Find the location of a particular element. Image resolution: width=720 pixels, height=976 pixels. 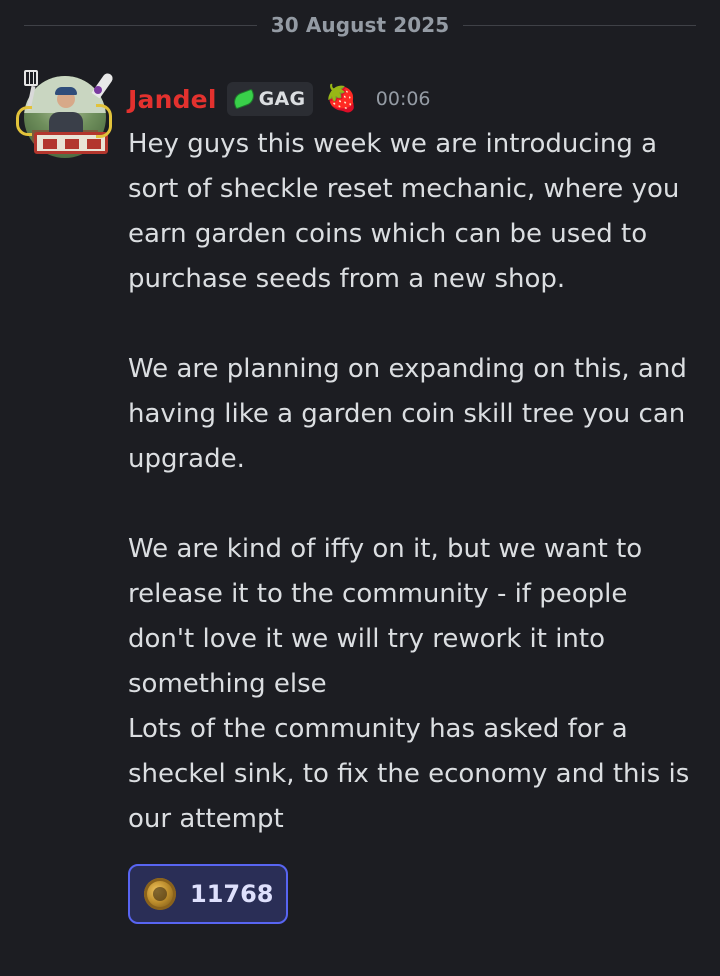

server-tag: GAG is located at coordinates (270, 99).